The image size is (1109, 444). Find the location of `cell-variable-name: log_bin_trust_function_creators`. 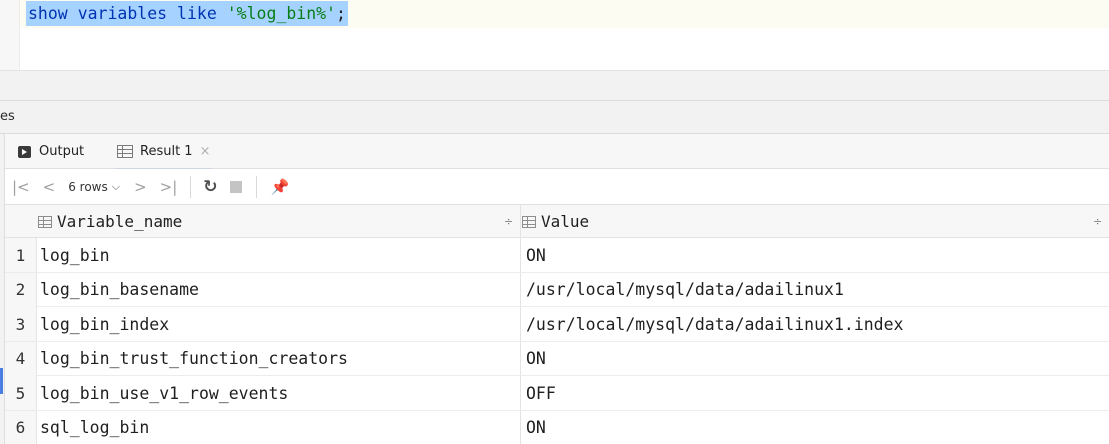

cell-variable-name: log_bin_trust_function_creators is located at coordinates (194, 359).